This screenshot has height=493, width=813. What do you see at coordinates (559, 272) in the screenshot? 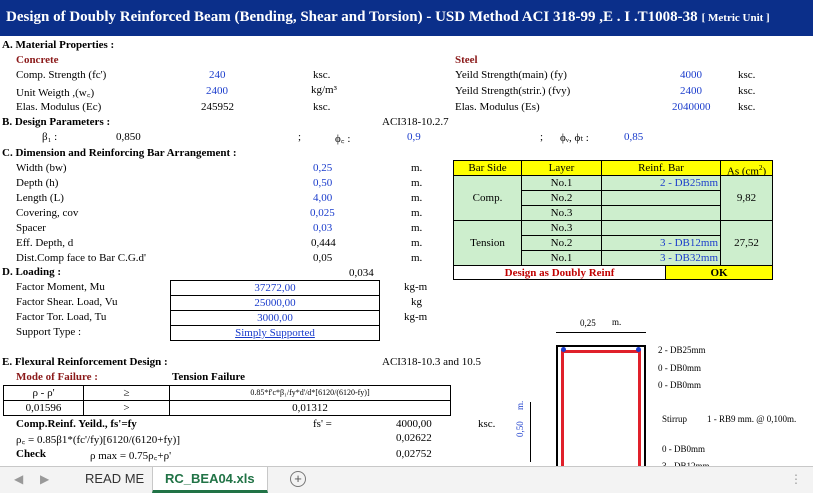
I see `design-type-label: Design as Doubly Reinf` at bounding box center [559, 272].